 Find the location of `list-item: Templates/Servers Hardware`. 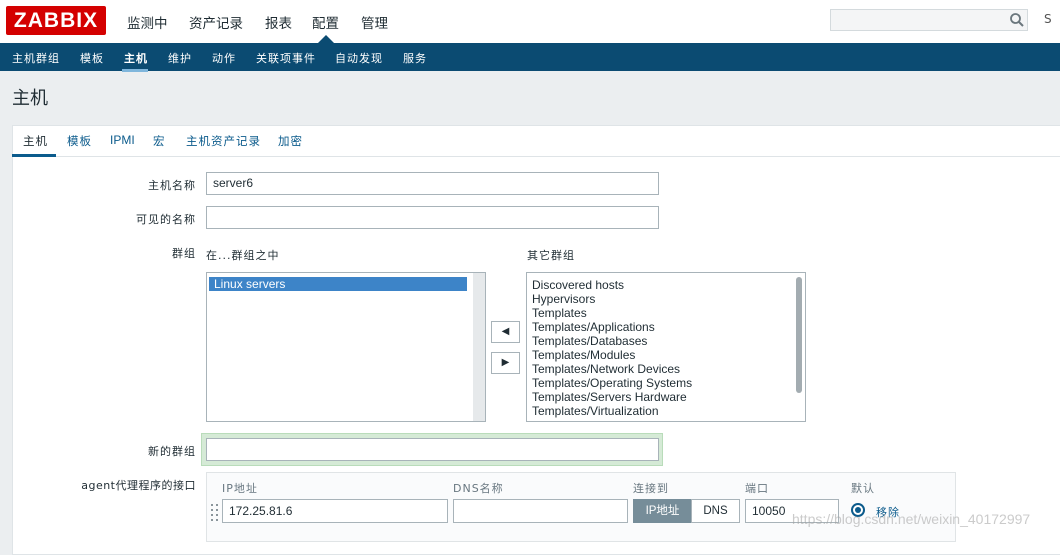

list-item: Templates/Servers Hardware is located at coordinates (666, 397).